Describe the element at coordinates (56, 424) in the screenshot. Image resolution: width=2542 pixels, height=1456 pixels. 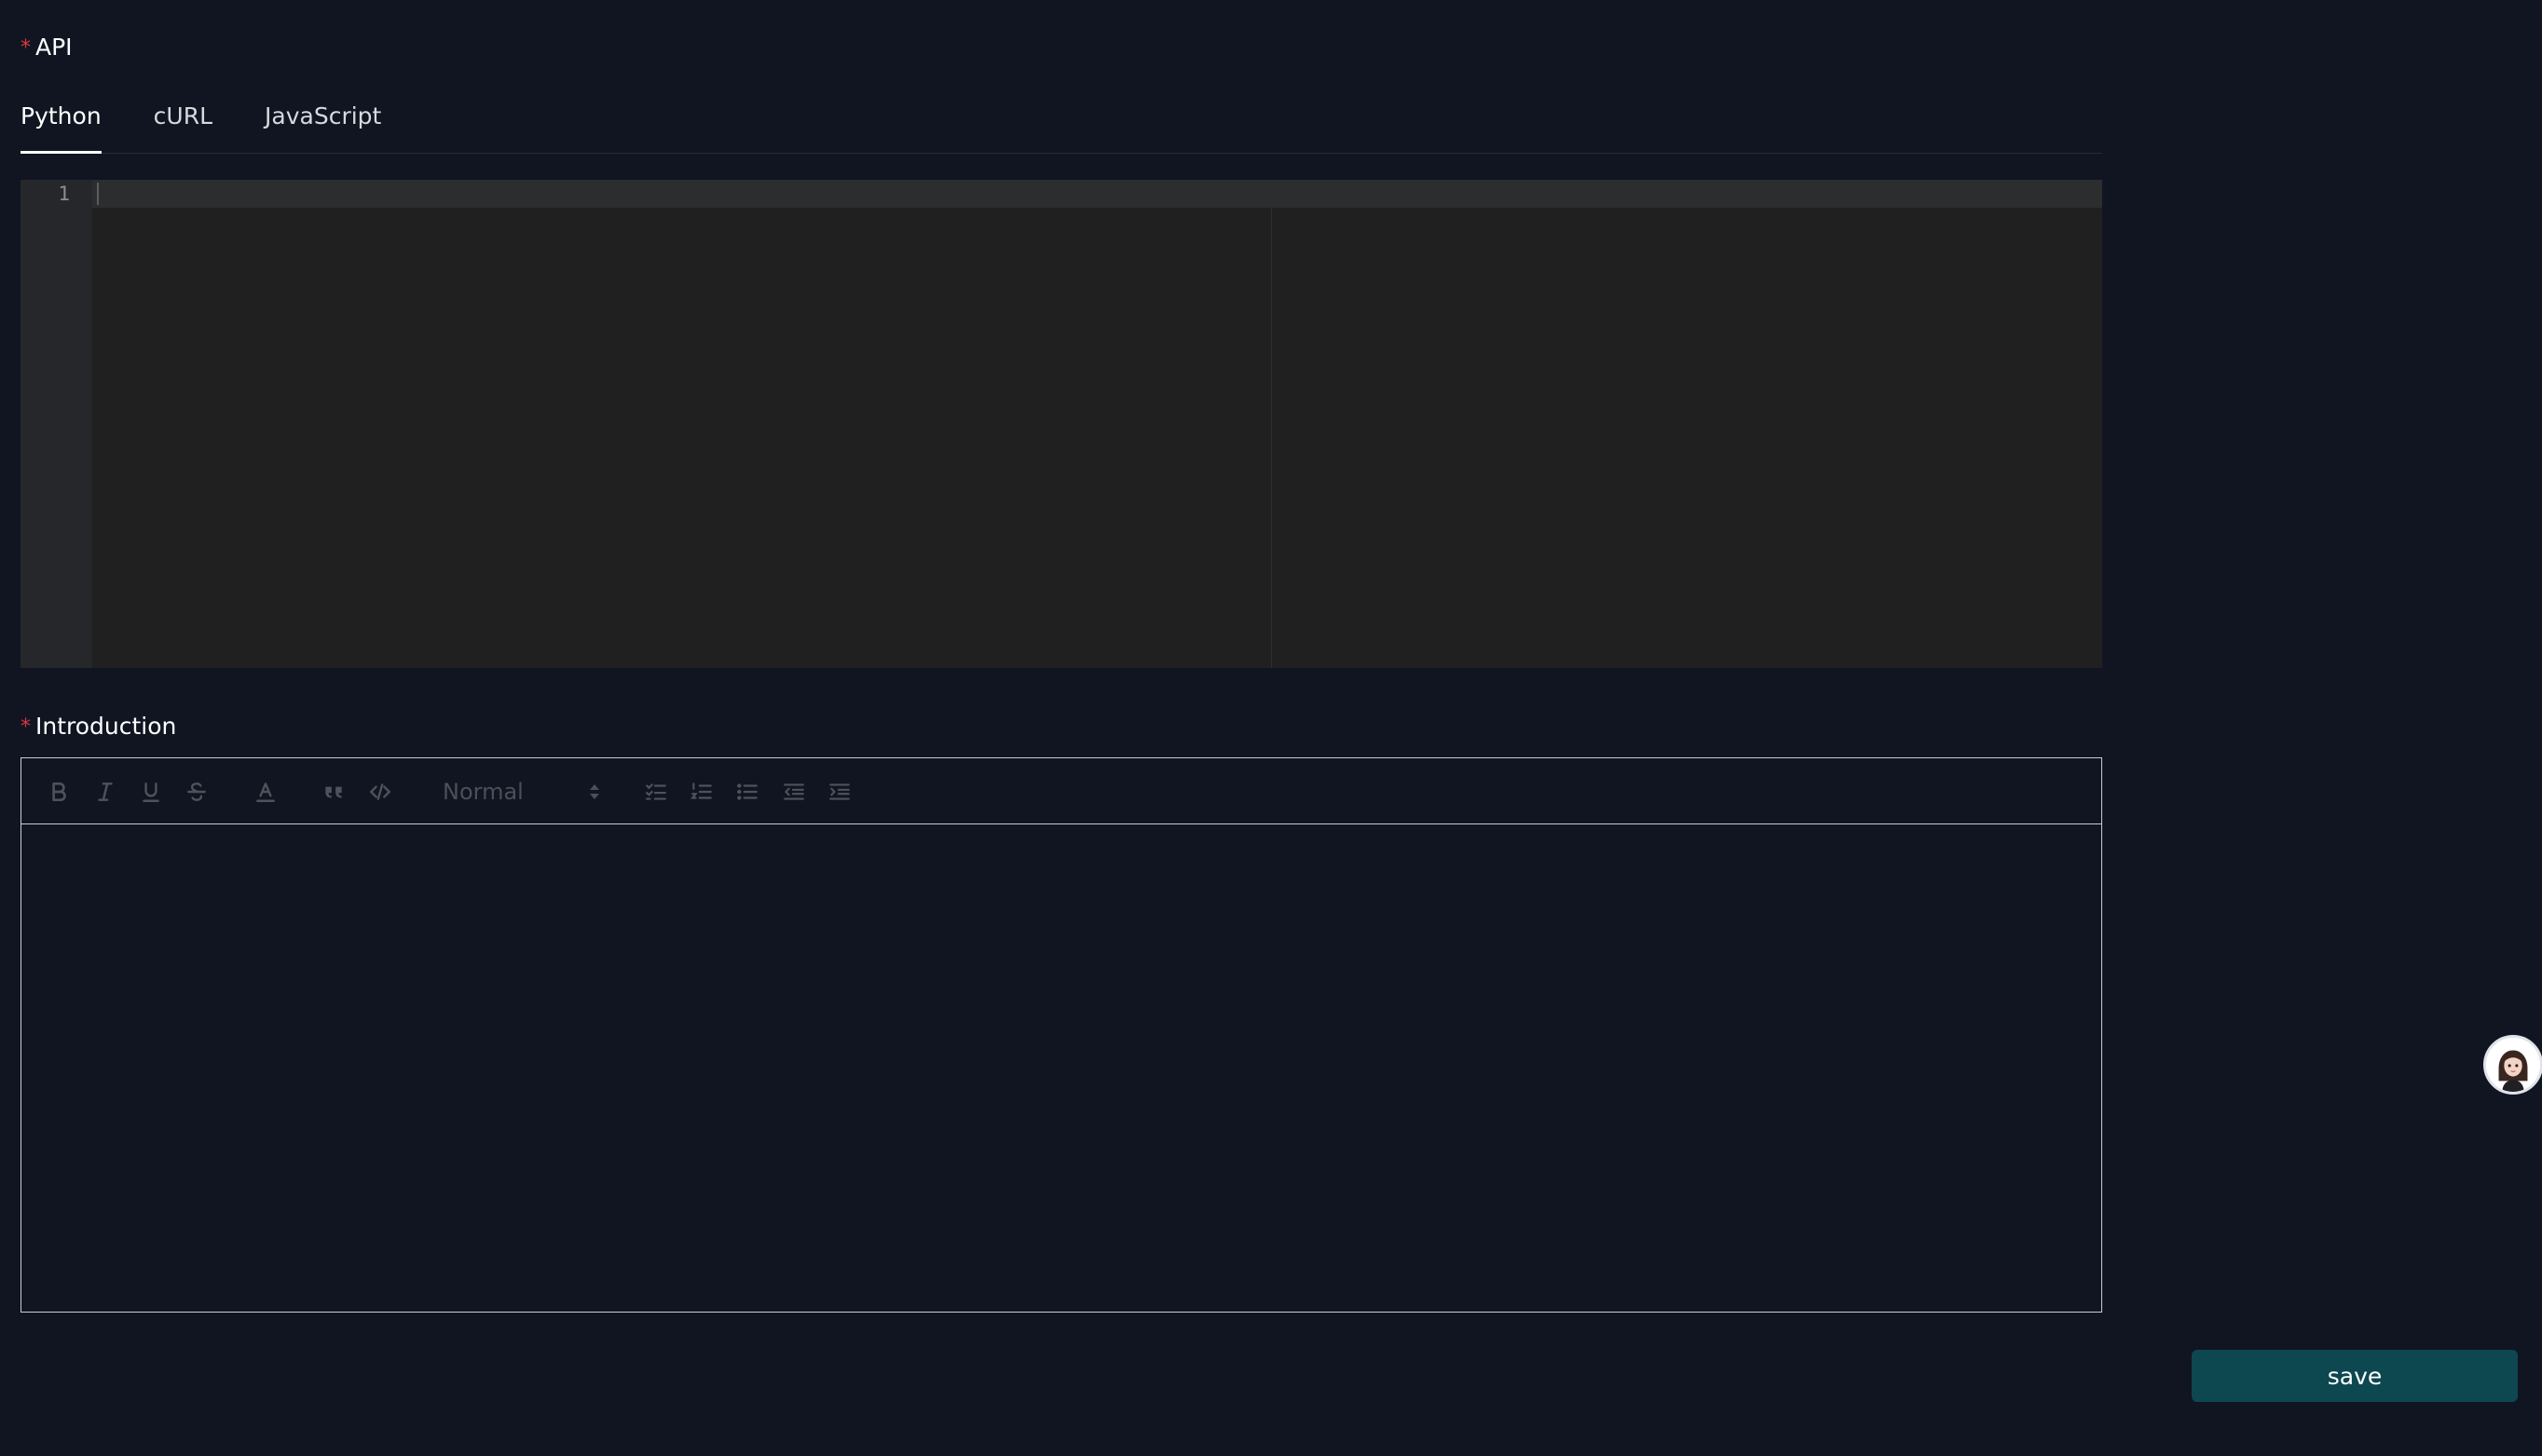
I see `line-number-gutter: 1` at that location.